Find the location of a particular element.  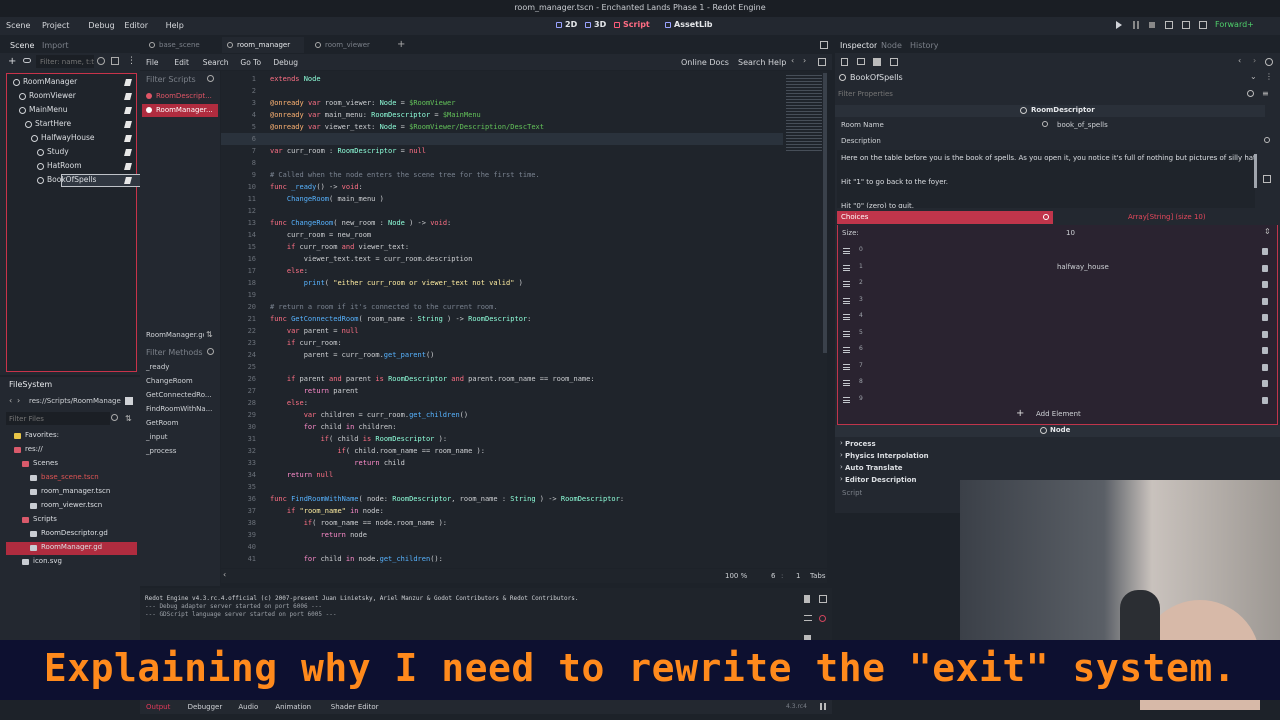

script-menu-debug: Debug is located at coordinates (285, 62).